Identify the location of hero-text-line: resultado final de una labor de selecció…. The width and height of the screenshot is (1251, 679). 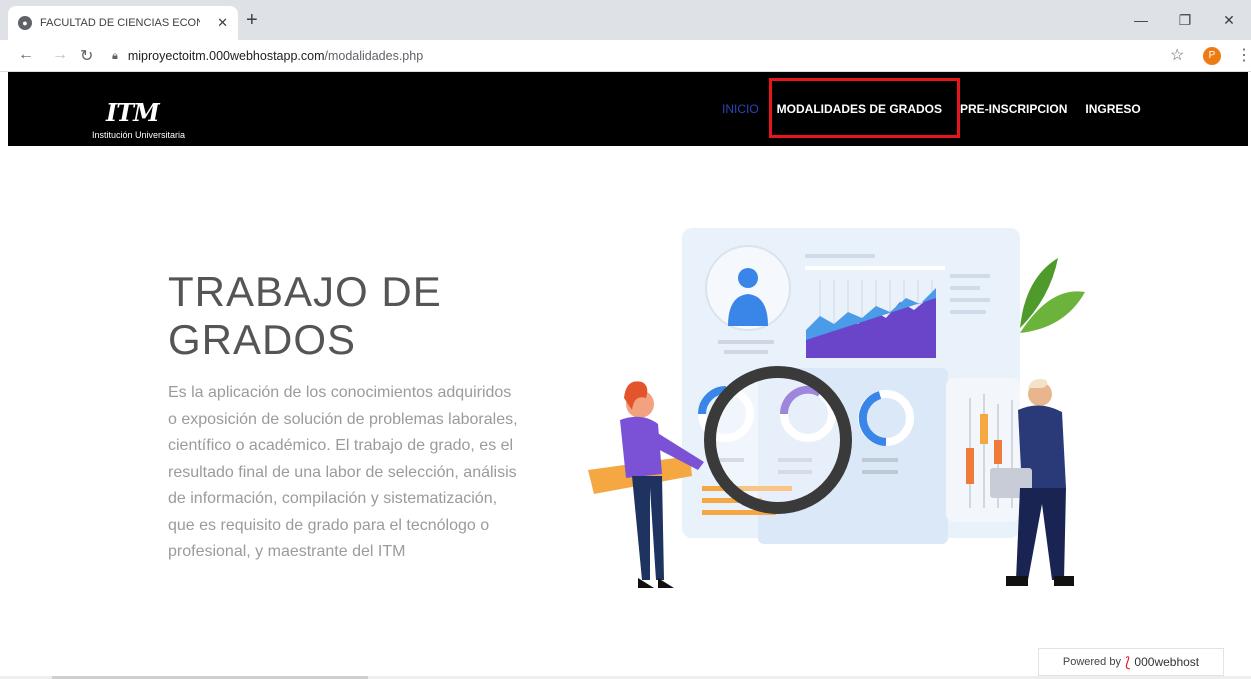
(342, 472).